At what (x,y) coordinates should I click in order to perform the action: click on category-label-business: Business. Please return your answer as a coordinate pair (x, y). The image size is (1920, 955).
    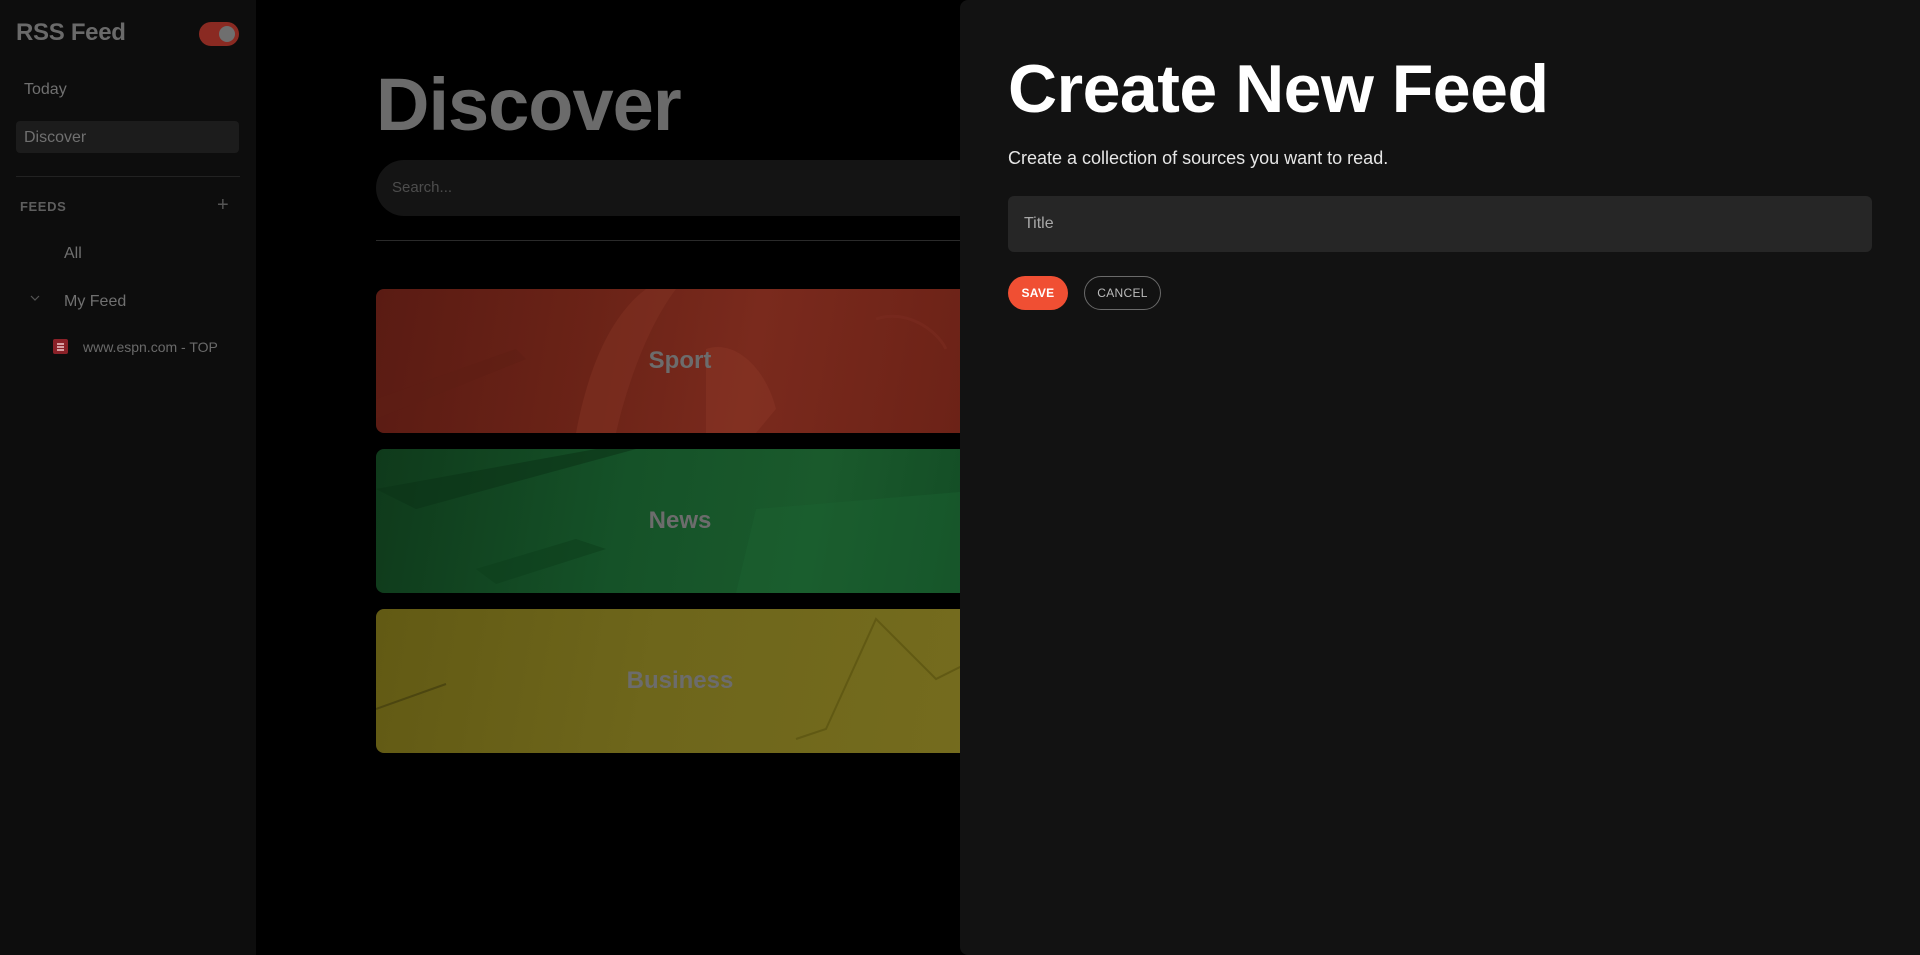
    Looking at the image, I should click on (680, 680).